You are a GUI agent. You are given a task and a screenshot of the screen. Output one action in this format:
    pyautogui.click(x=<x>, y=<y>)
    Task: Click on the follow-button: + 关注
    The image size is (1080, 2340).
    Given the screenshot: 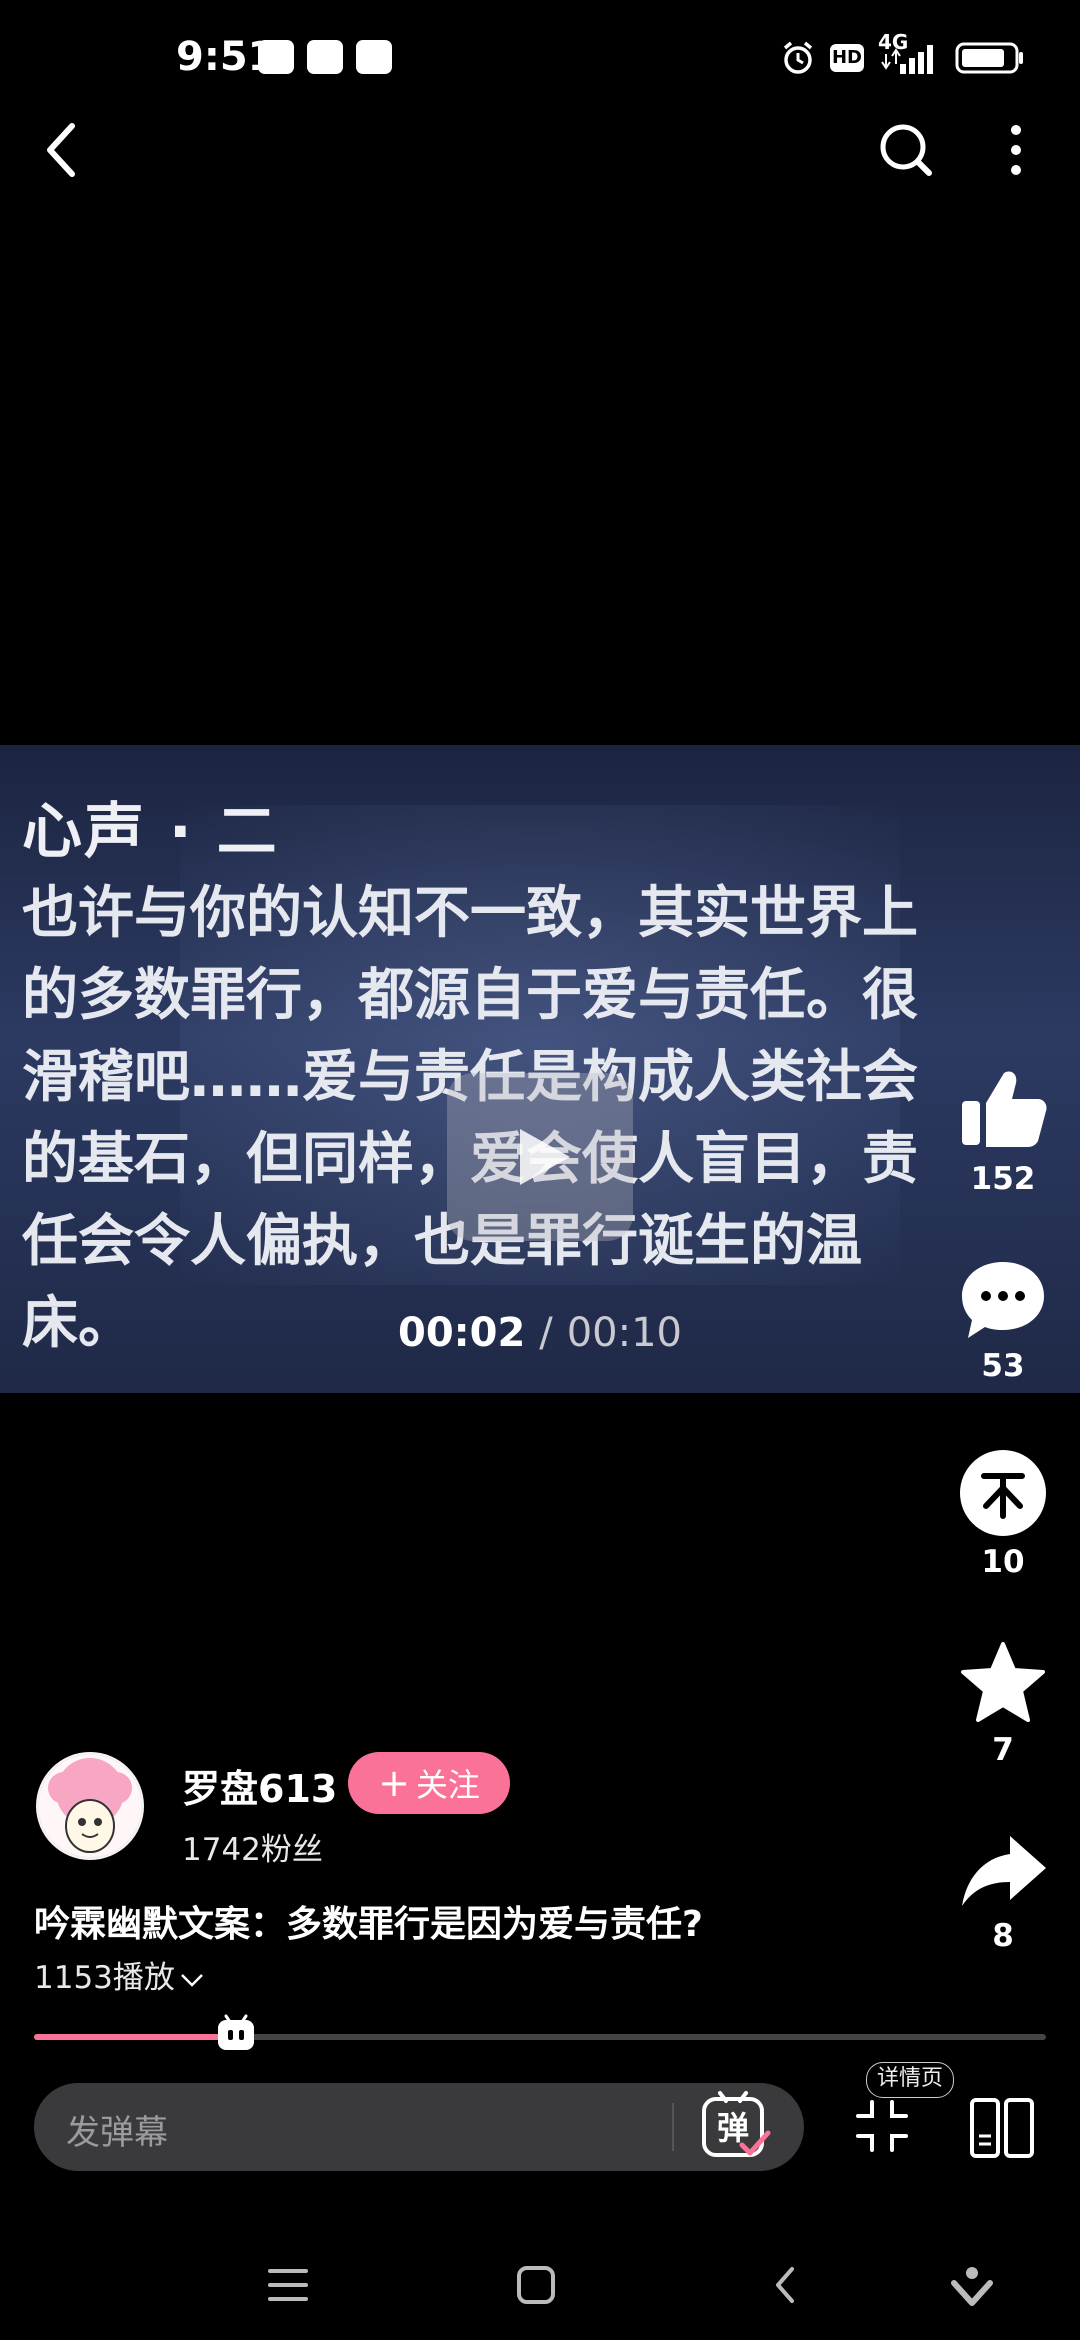 What is the action you would take?
    pyautogui.click(x=429, y=1783)
    